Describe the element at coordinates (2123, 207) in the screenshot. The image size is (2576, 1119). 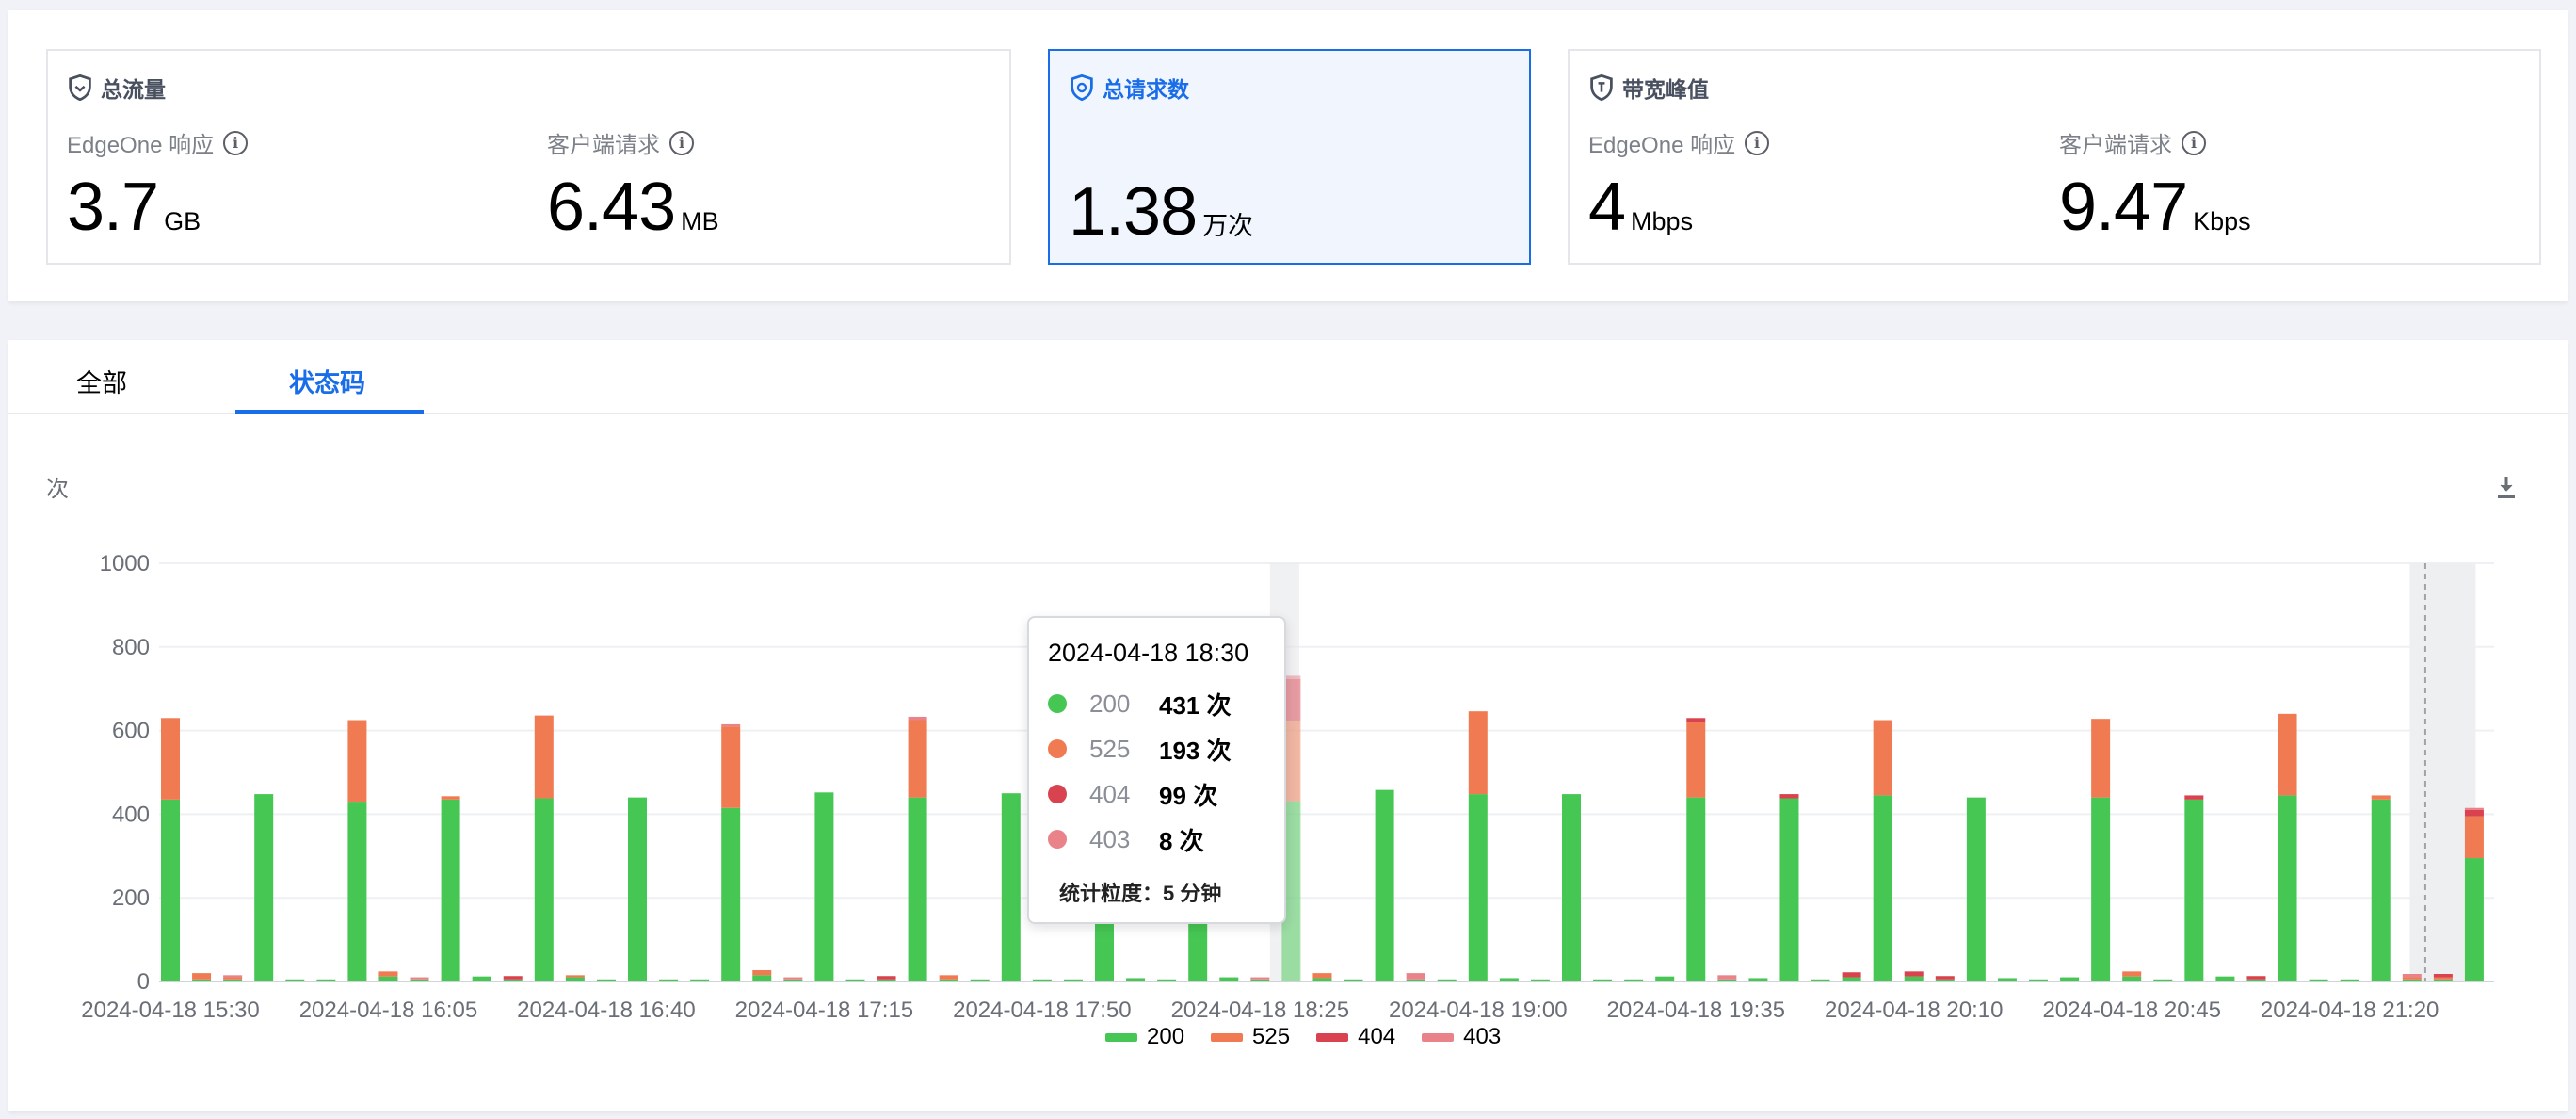
I see `bandwidth-client-value: 9.47` at that location.